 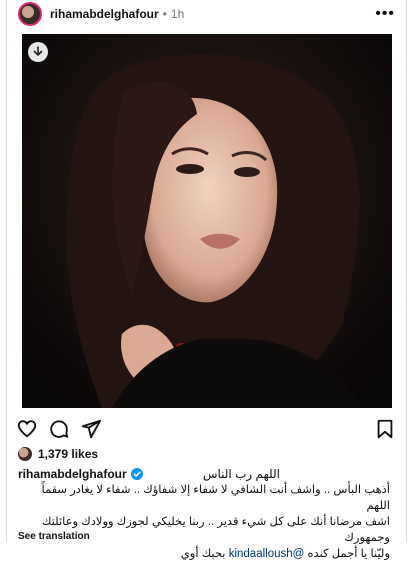 I want to click on likes-count: 1,379 likes, so click(x=68, y=454).